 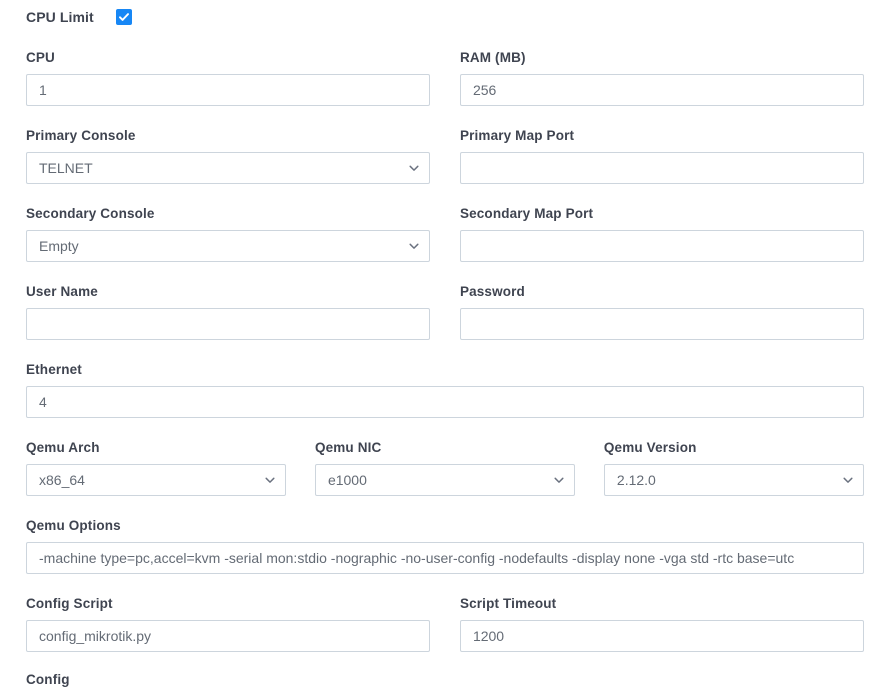 I want to click on field-script-timeout: Script Timeout 1200, so click(x=661, y=624).